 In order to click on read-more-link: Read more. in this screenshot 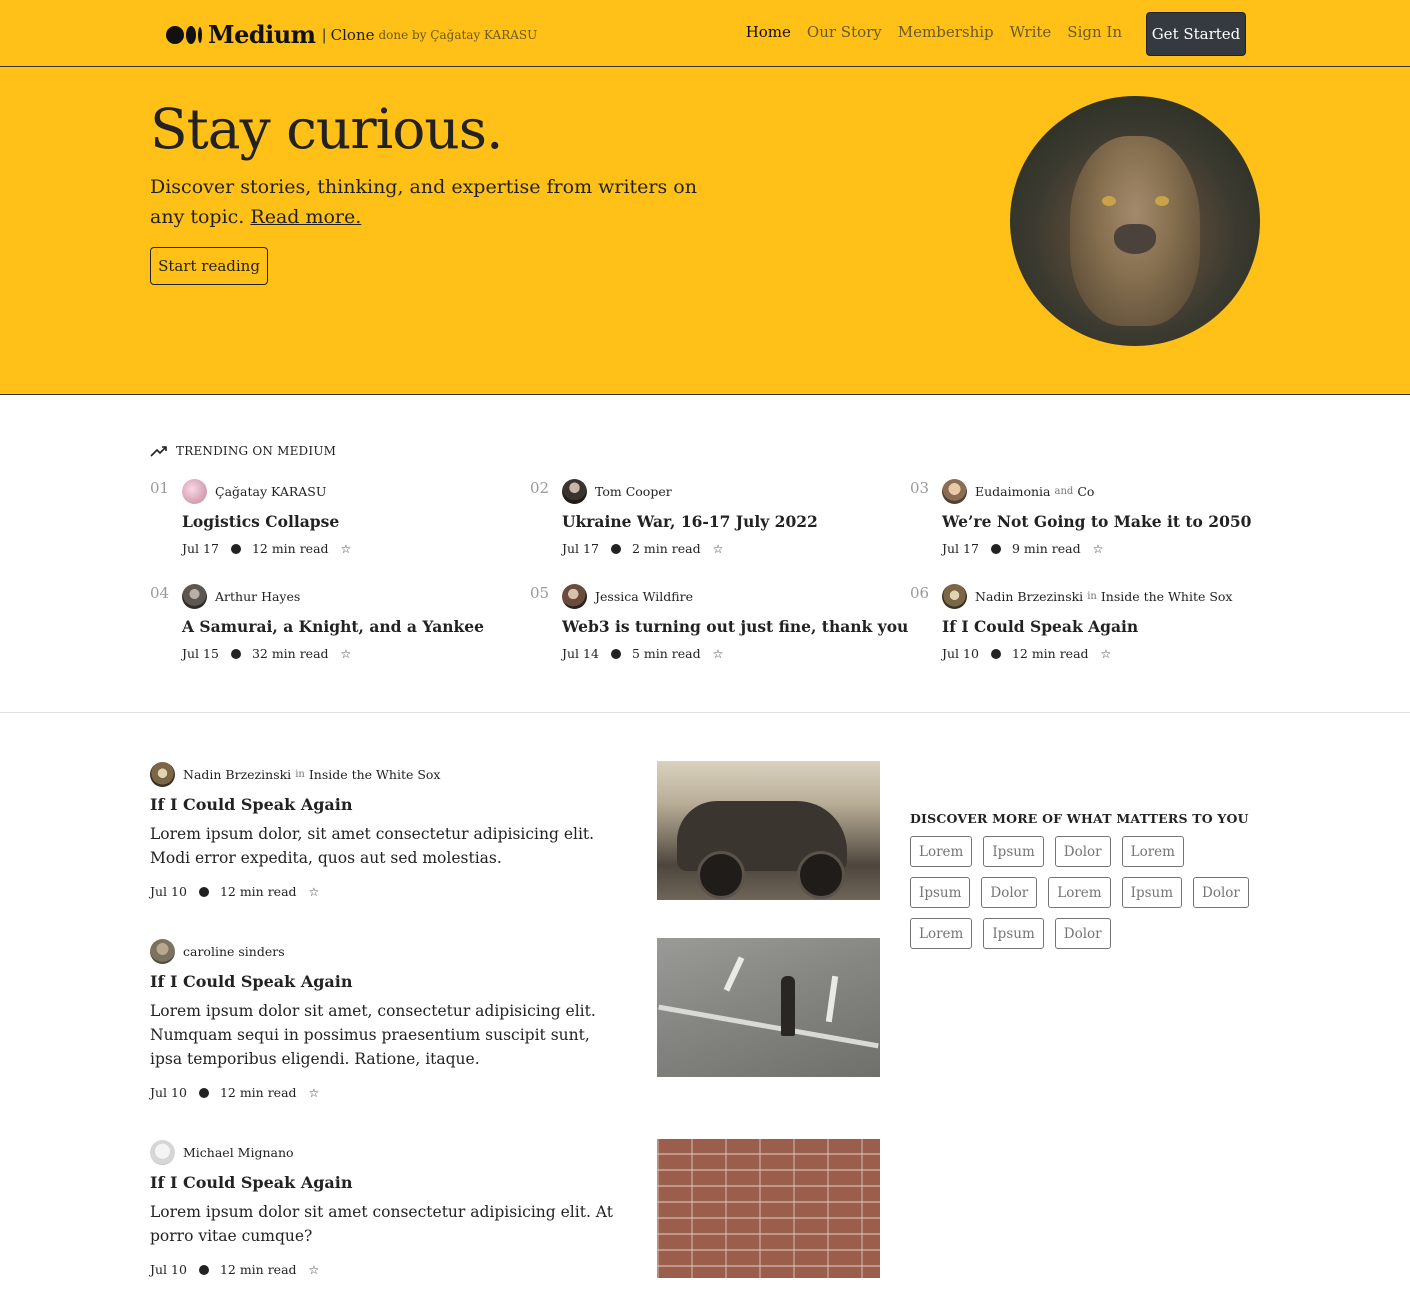, I will do `click(305, 217)`.